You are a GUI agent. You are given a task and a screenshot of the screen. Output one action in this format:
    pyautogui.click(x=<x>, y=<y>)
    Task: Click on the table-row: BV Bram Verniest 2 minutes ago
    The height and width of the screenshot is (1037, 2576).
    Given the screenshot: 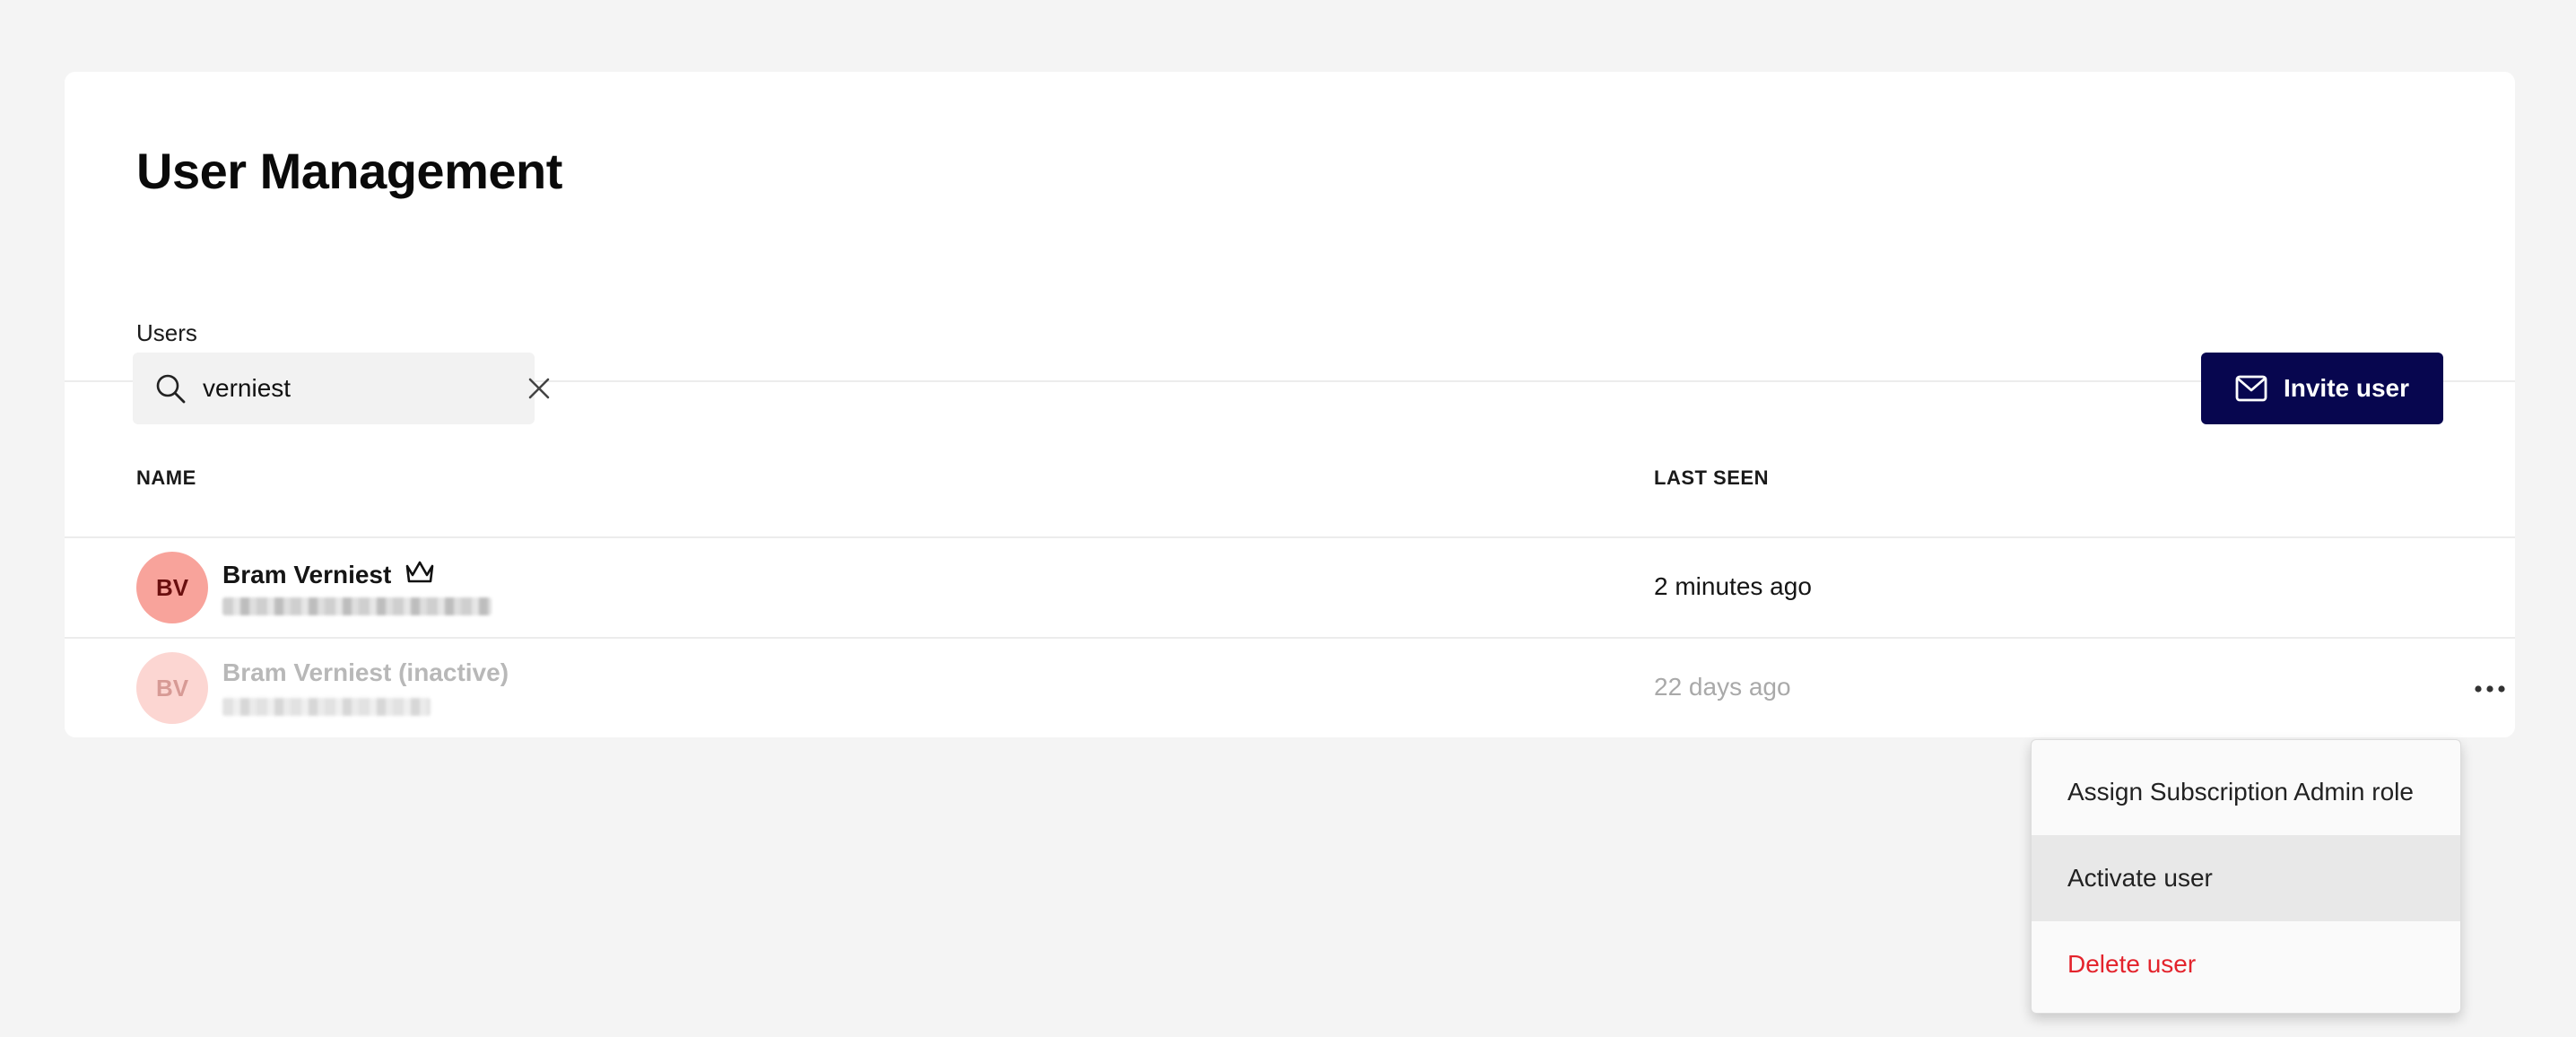 What is the action you would take?
    pyautogui.click(x=1290, y=588)
    